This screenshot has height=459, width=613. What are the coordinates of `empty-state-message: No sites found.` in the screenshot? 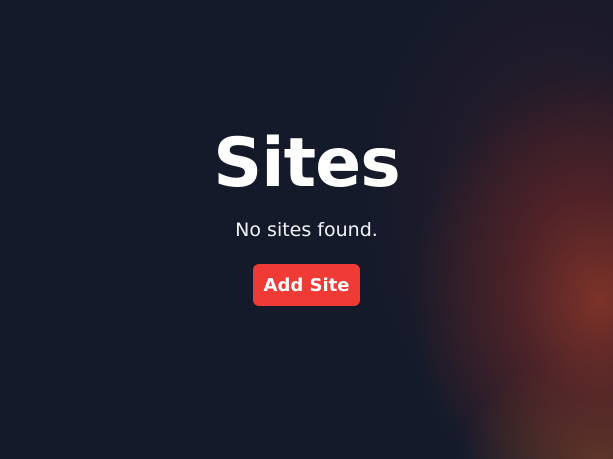 It's located at (306, 230).